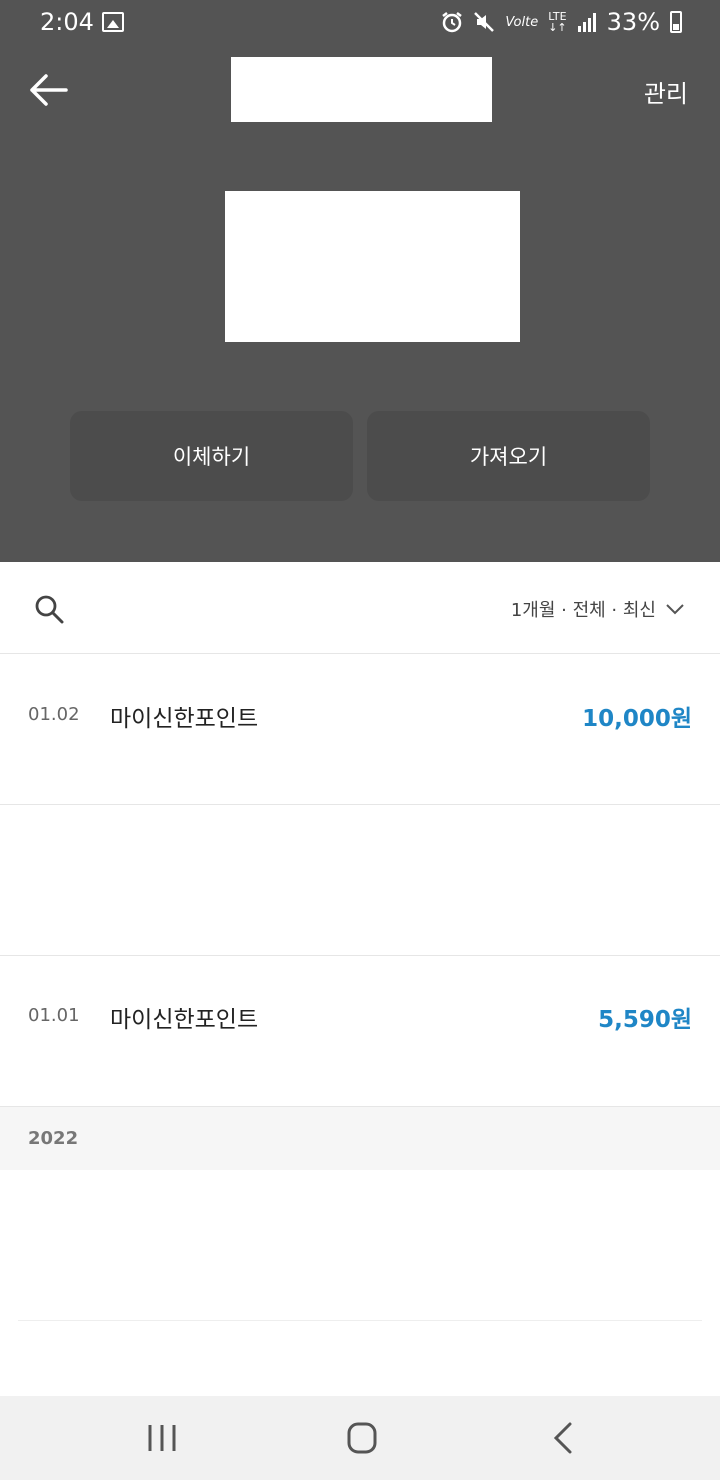  I want to click on year-label: 2022, so click(53, 1138).